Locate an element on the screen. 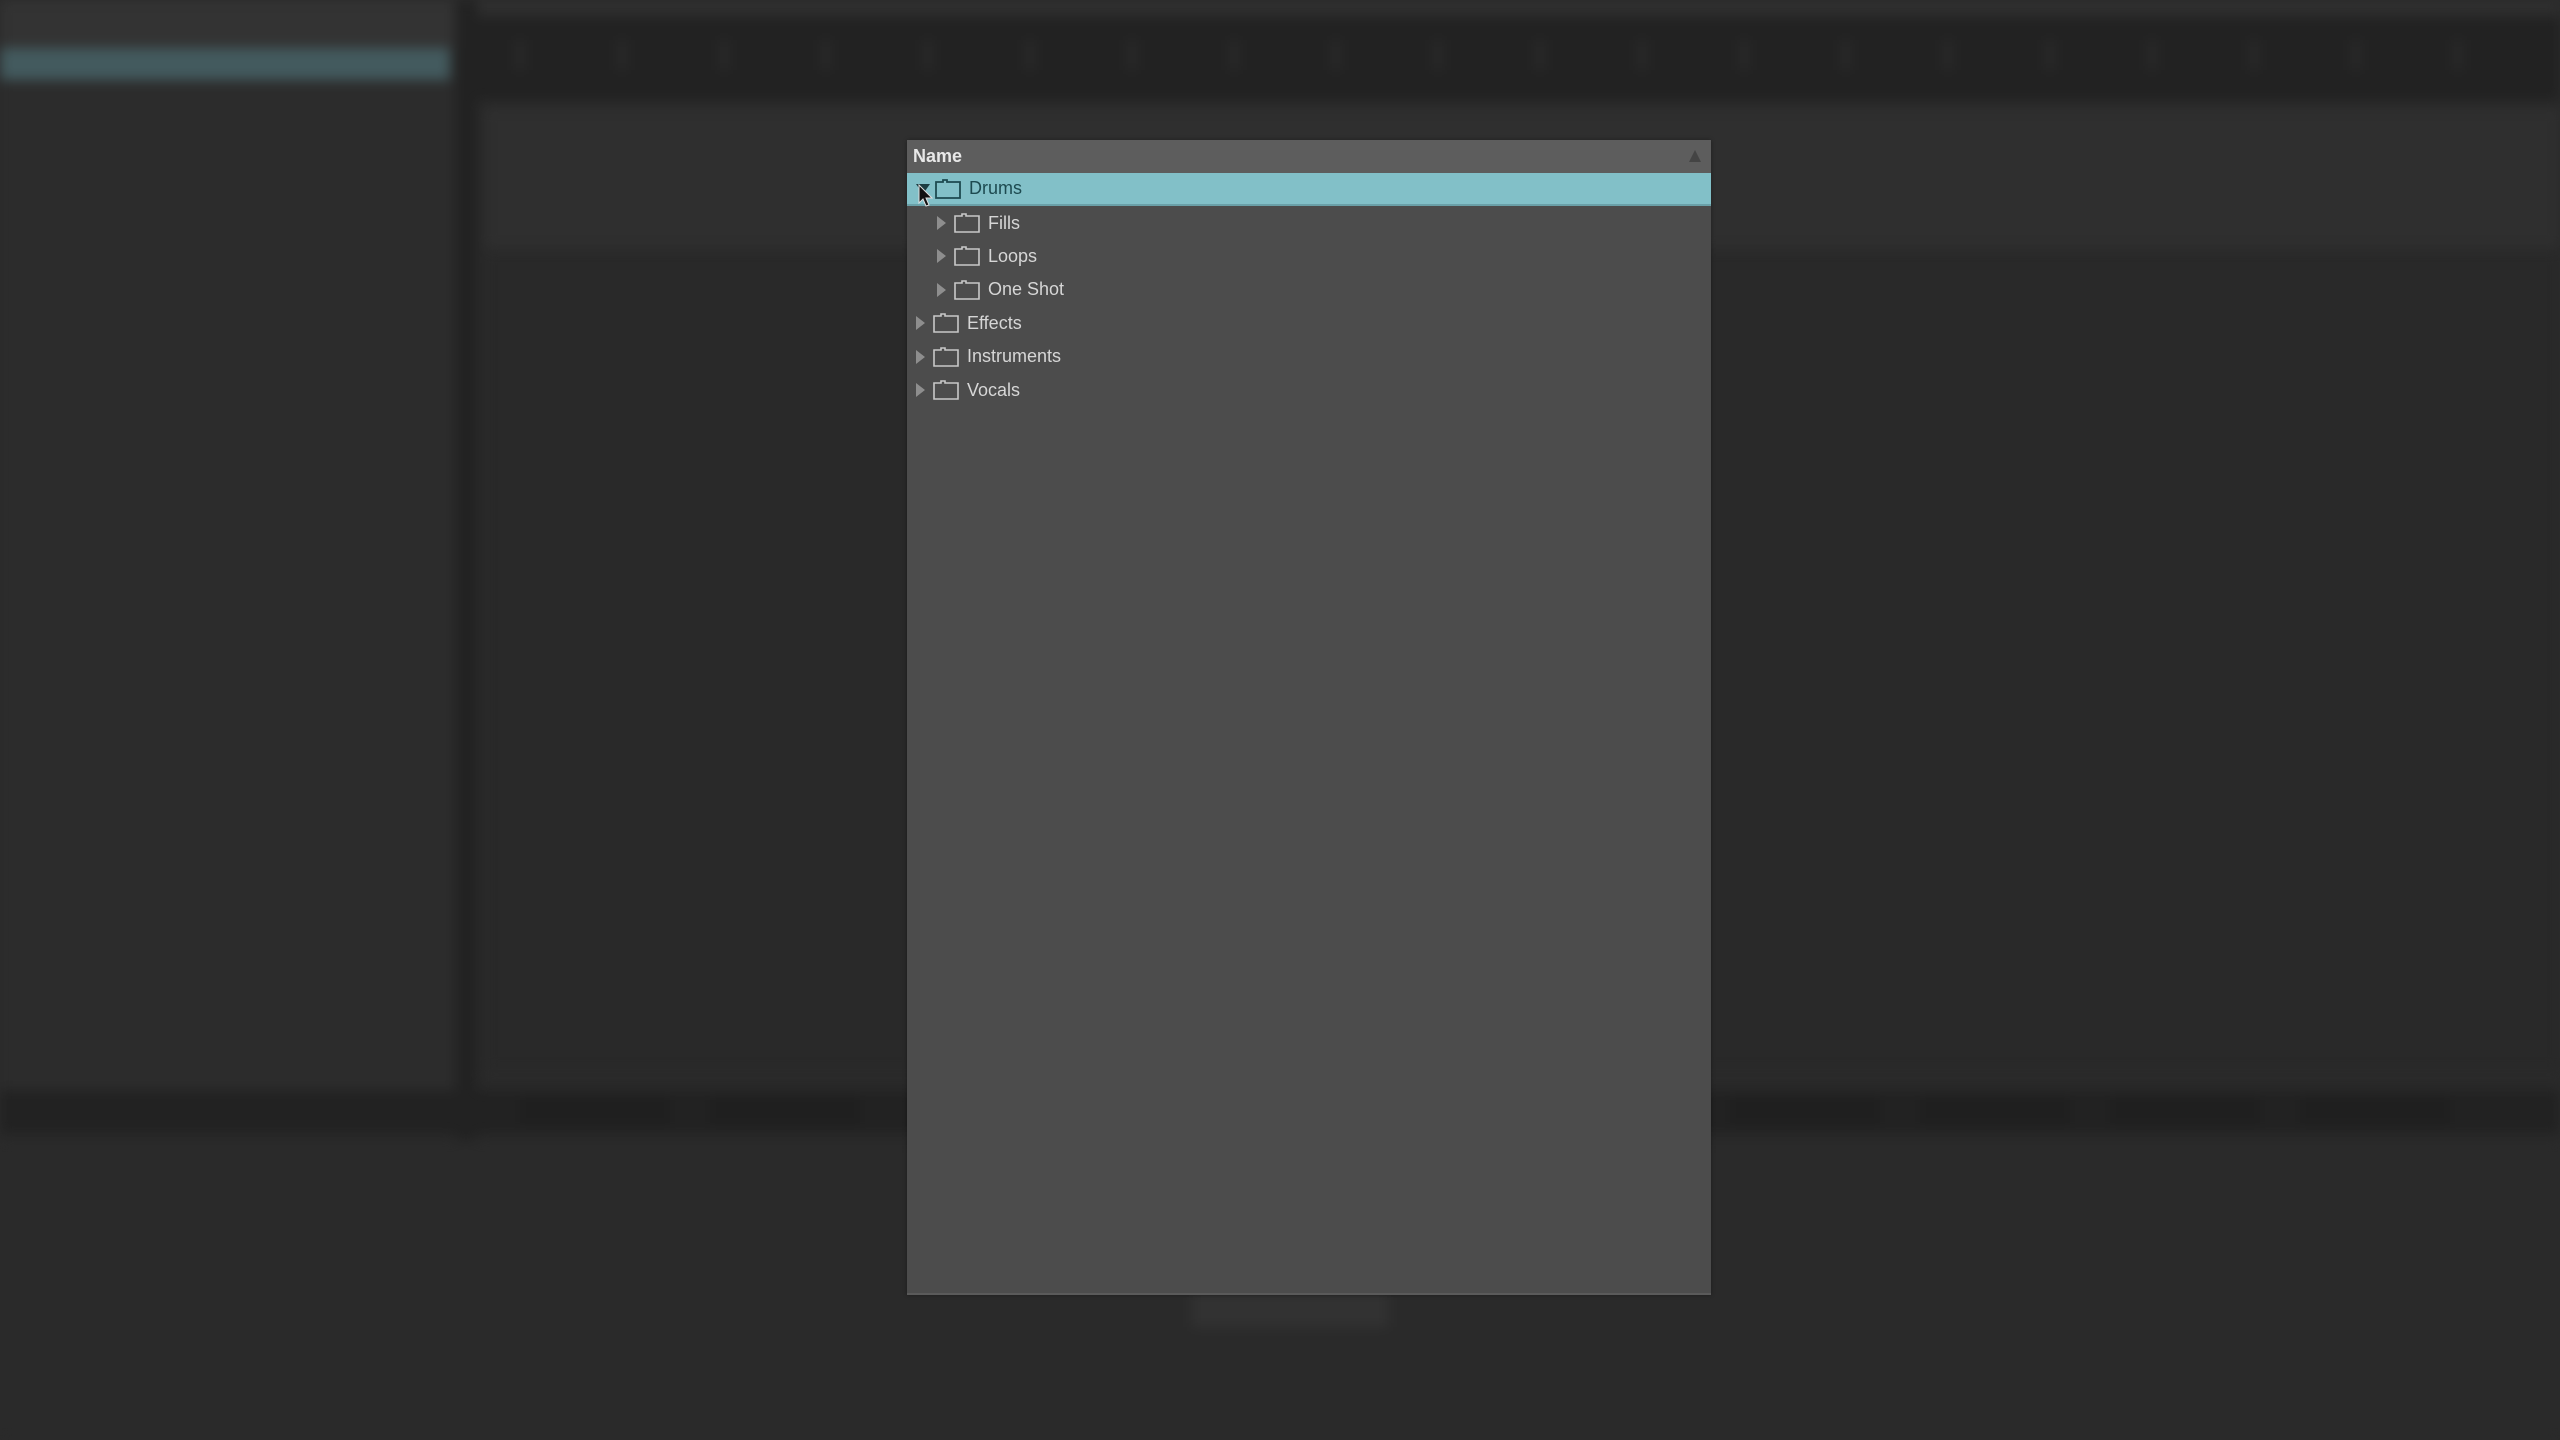  tree-item-drums: Drums is located at coordinates (1309, 190).